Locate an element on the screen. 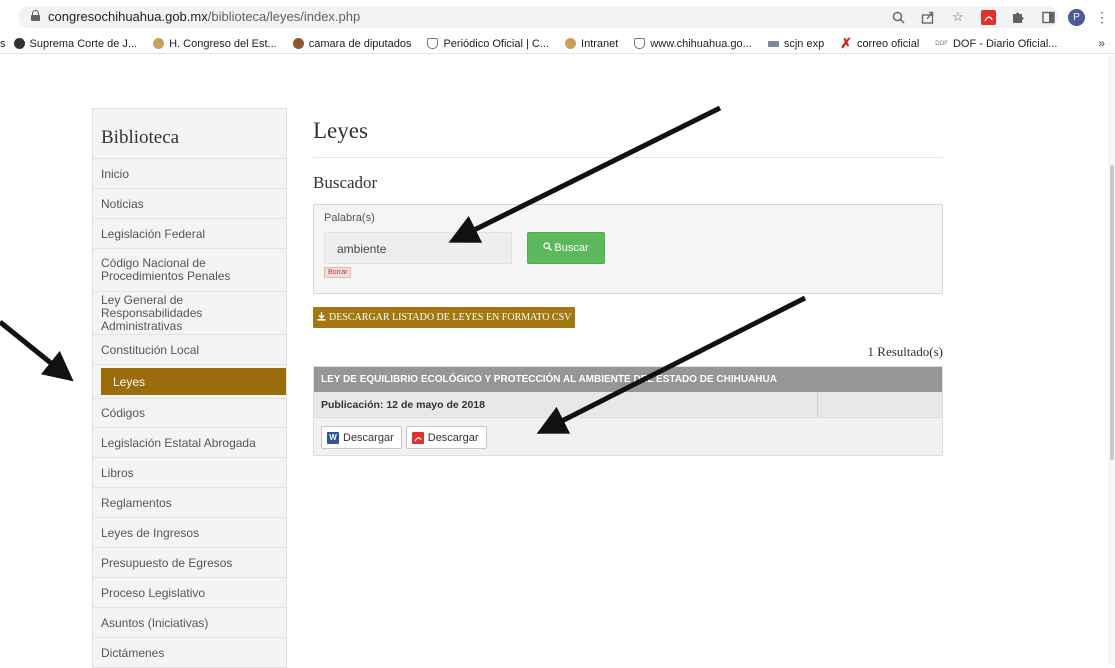 The width and height of the screenshot is (1115, 668). download-pdf-button: Descargar is located at coordinates (446, 437).